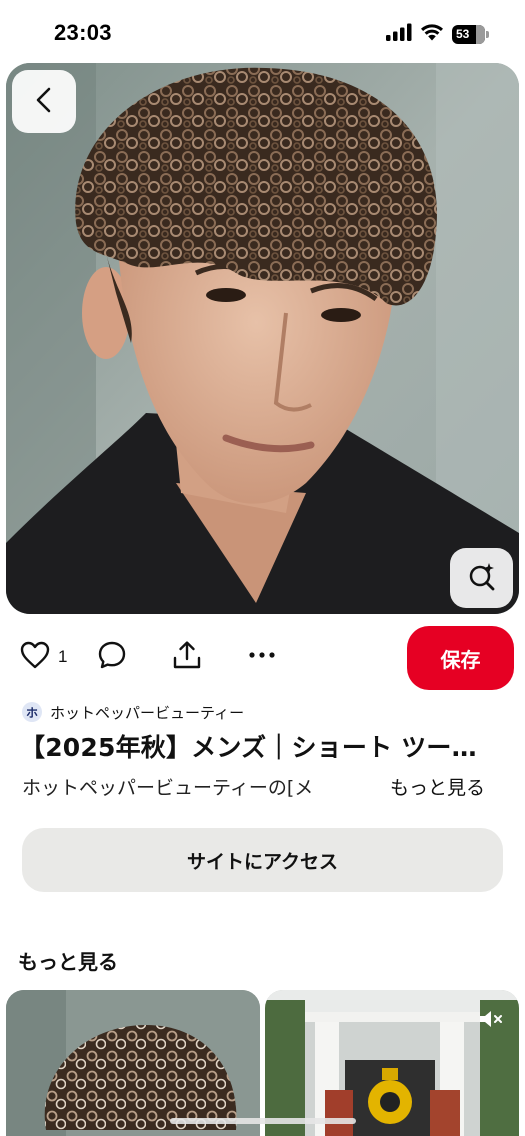 Image resolution: width=525 pixels, height=1136 pixels. Describe the element at coordinates (63, 656) in the screenshot. I see `like-count: 1` at that location.